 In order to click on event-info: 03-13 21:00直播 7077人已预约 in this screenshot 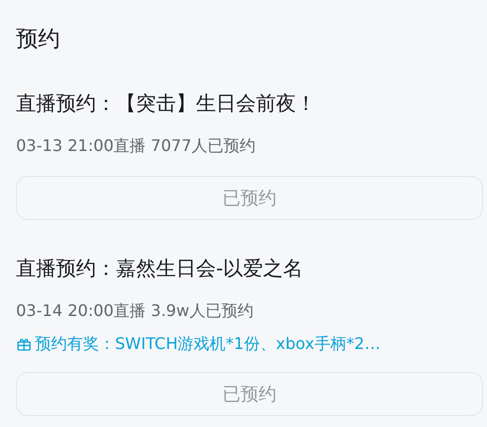, I will do `click(136, 146)`.